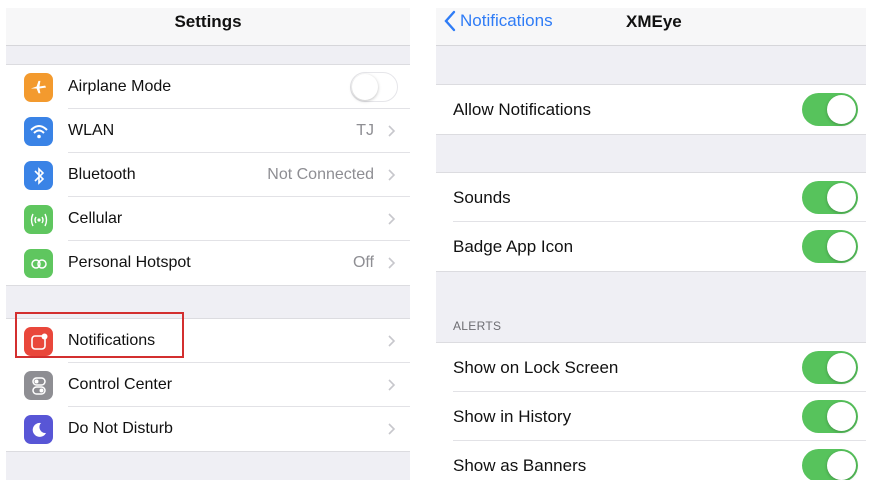 The height and width of the screenshot is (485, 870). I want to click on allow-notifications-group: Allow Notifications, so click(651, 109).